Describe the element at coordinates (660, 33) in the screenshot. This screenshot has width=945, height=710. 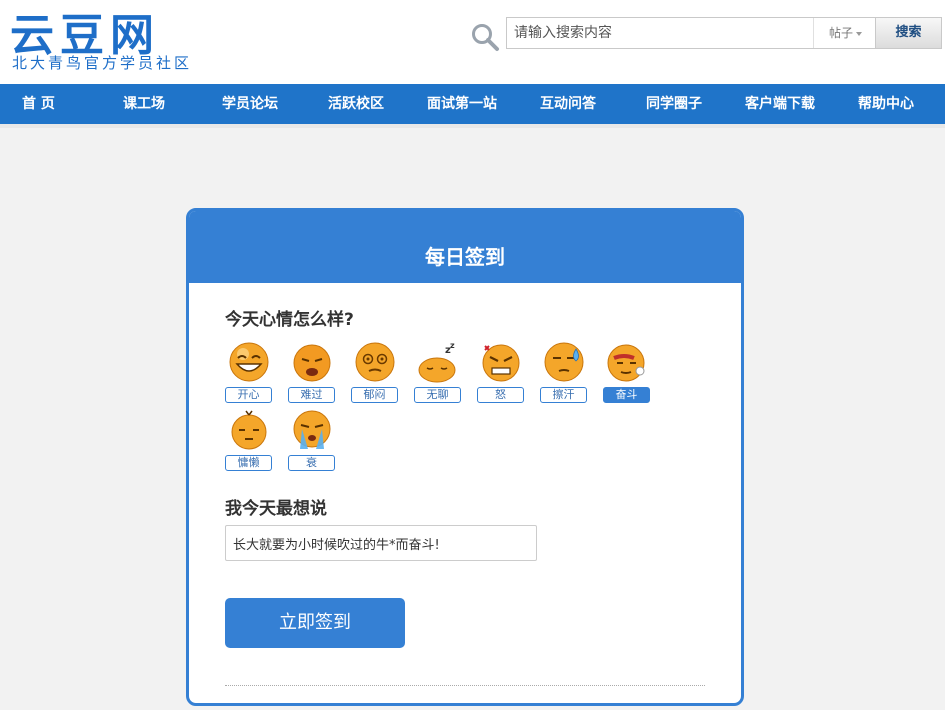
I see `search-input` at that location.